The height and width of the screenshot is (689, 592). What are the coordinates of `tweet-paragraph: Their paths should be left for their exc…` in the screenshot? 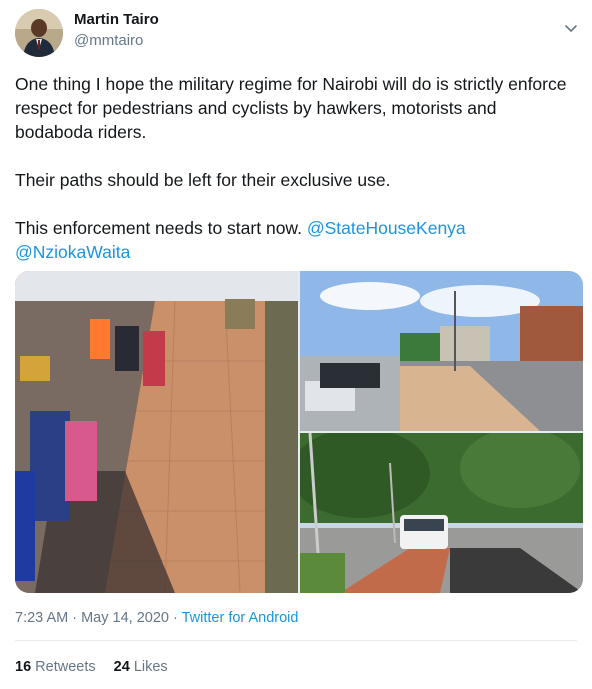 It's located at (203, 180).